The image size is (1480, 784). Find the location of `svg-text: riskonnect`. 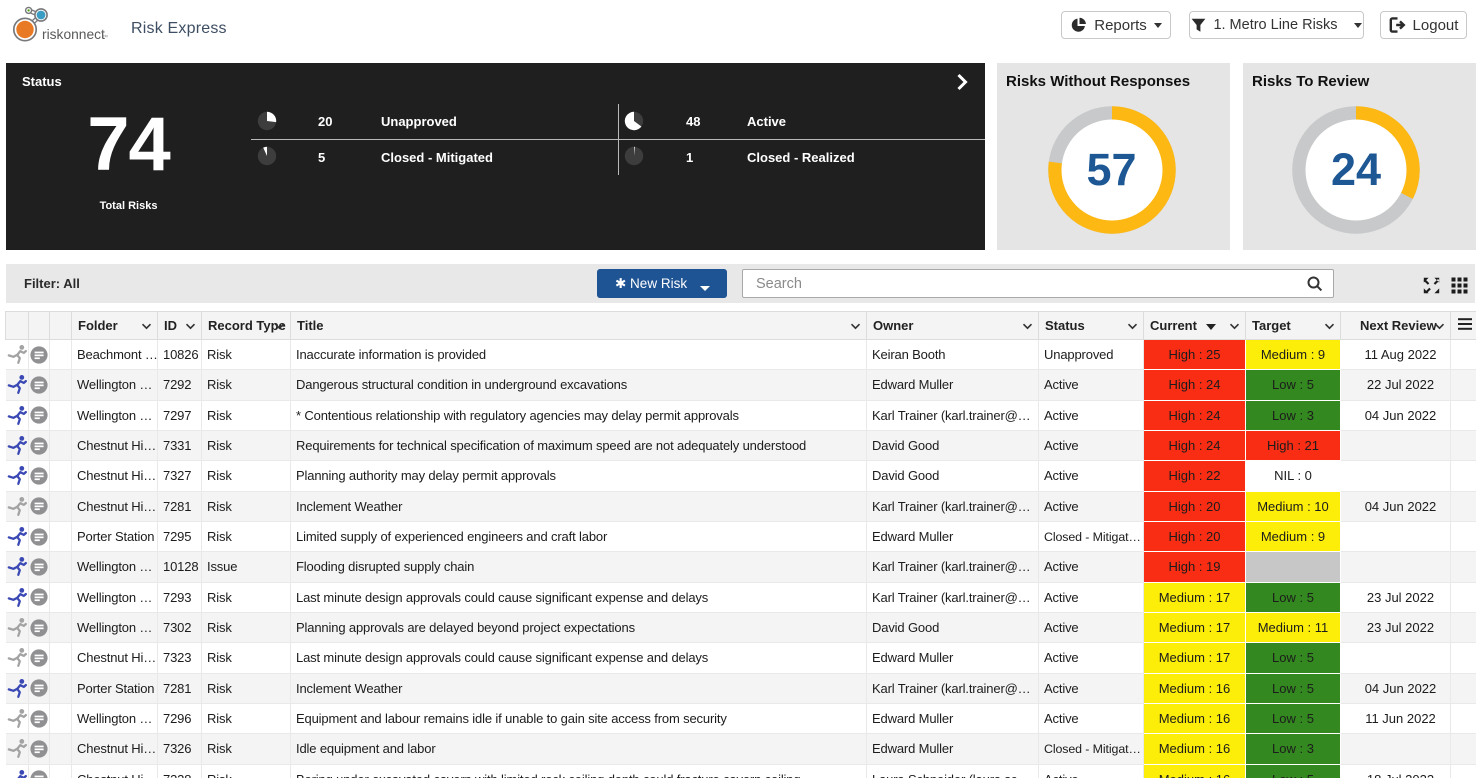

svg-text: riskonnect is located at coordinates (73, 34).